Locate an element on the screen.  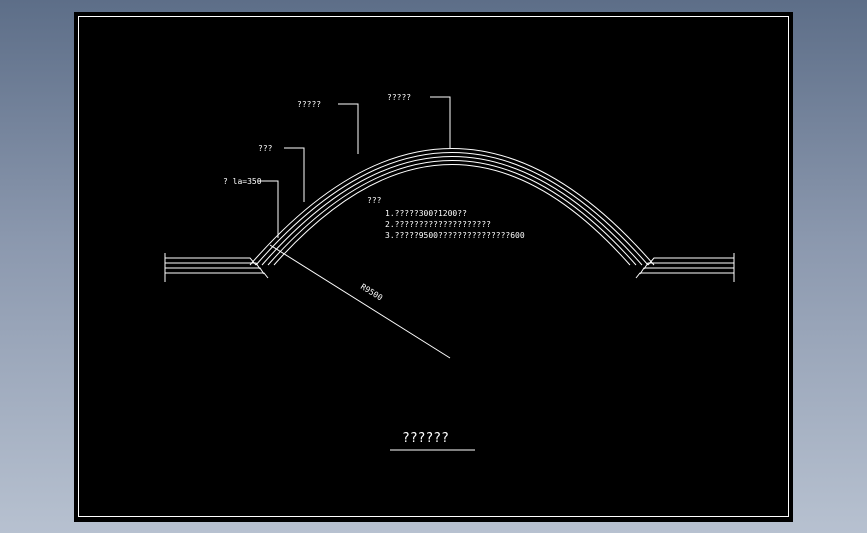
callout-middle-label: ??? is located at coordinates (265, 148).